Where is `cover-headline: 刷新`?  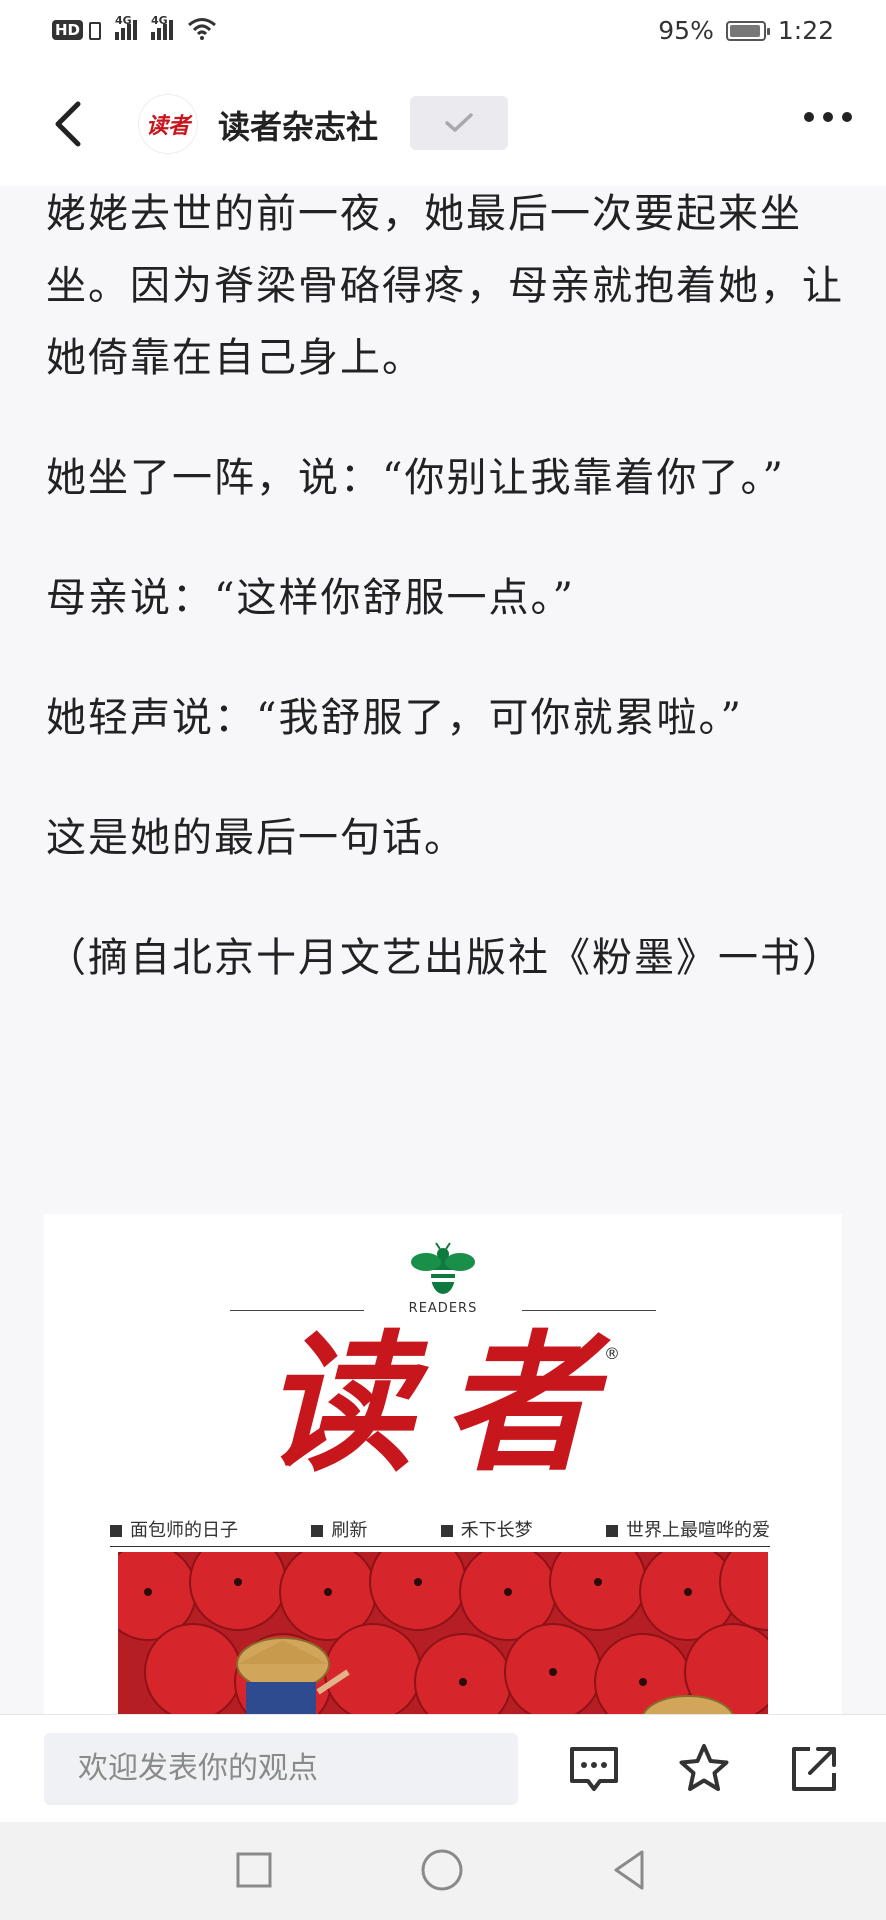
cover-headline: 刷新 is located at coordinates (339, 1529).